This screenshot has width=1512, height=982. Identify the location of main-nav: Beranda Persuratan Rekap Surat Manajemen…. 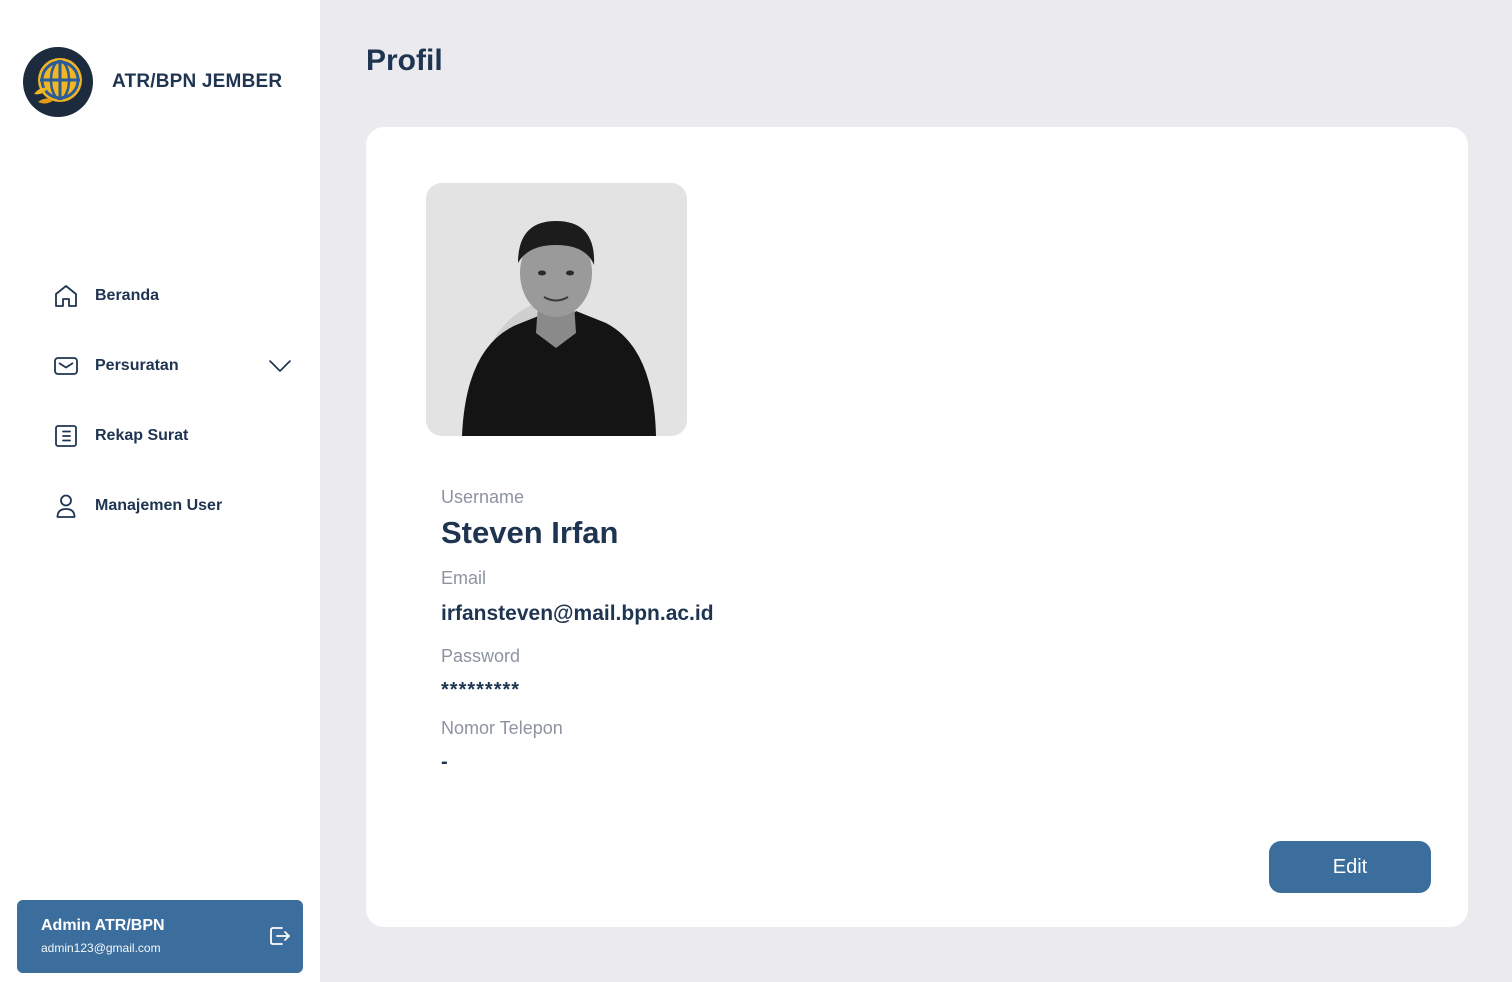
(172, 419).